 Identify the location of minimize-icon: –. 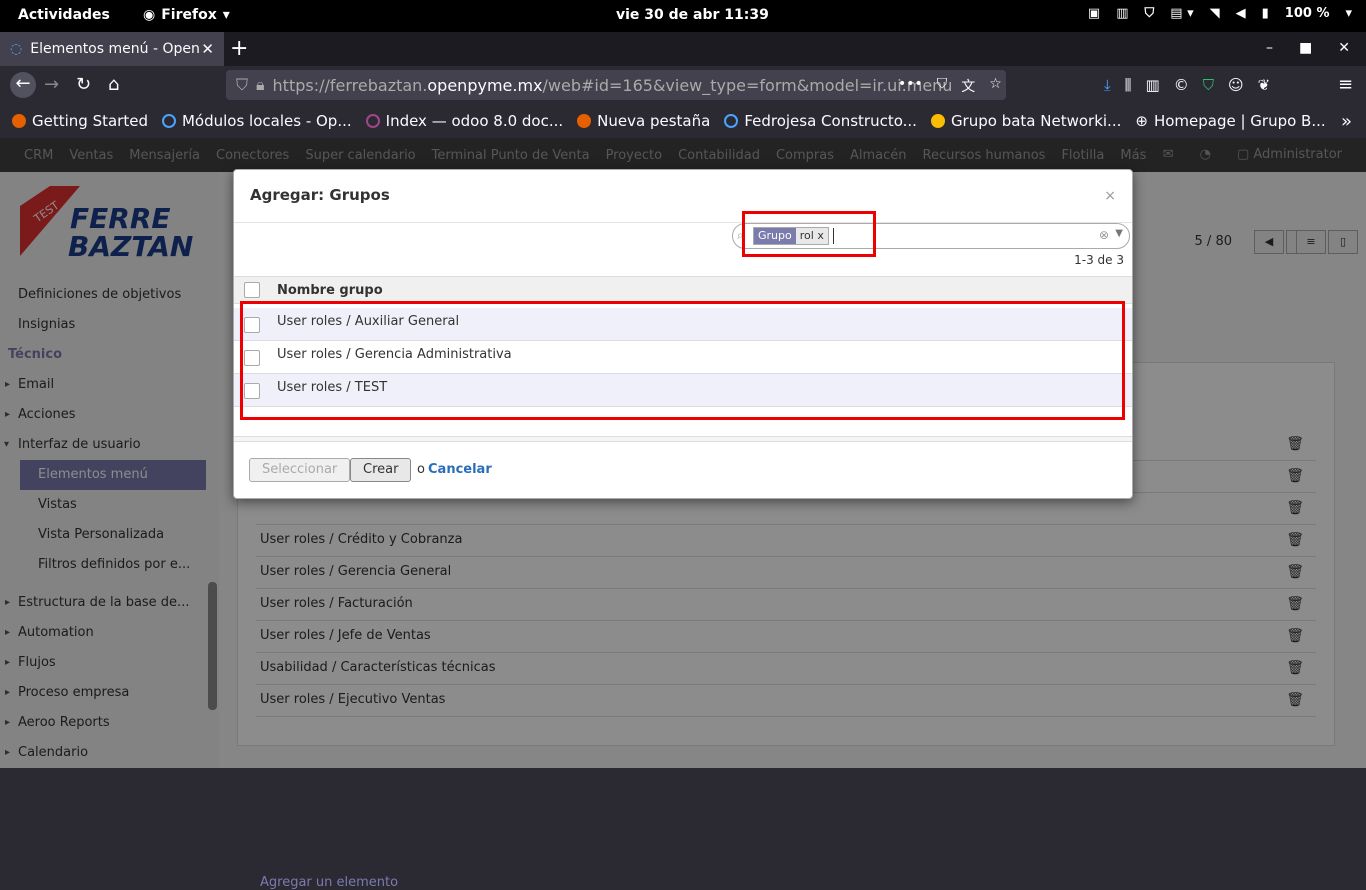
(1269, 48).